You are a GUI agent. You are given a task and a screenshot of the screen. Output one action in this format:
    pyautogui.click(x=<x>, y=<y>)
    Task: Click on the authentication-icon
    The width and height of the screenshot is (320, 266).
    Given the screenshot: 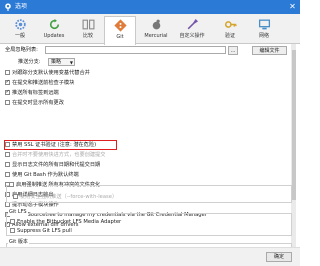 What is the action you would take?
    pyautogui.click(x=230, y=24)
    